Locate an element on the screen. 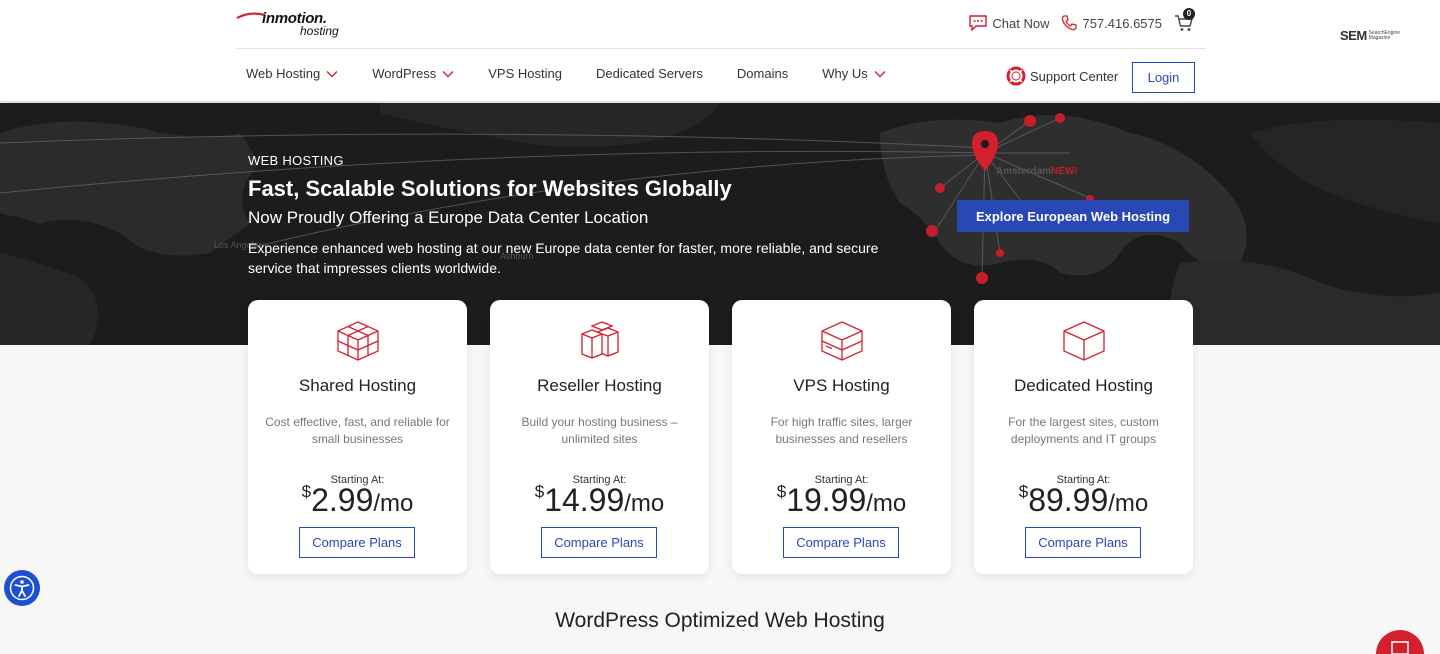 This screenshot has height=654, width=1440. plan-title: VPS Hosting is located at coordinates (841, 385).